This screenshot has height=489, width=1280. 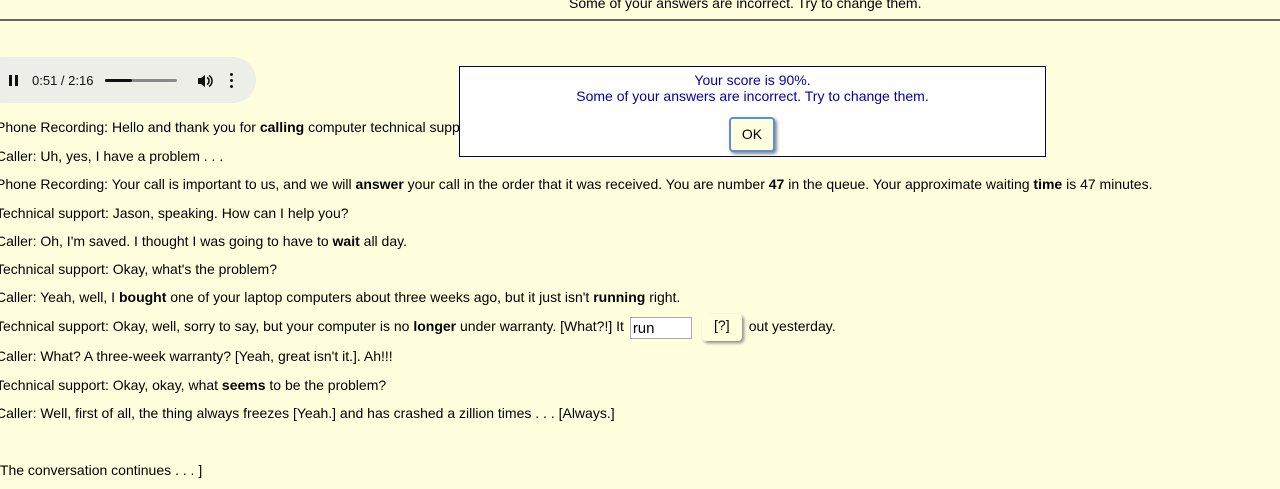 I want to click on transcript-text: all day., so click(x=383, y=241).